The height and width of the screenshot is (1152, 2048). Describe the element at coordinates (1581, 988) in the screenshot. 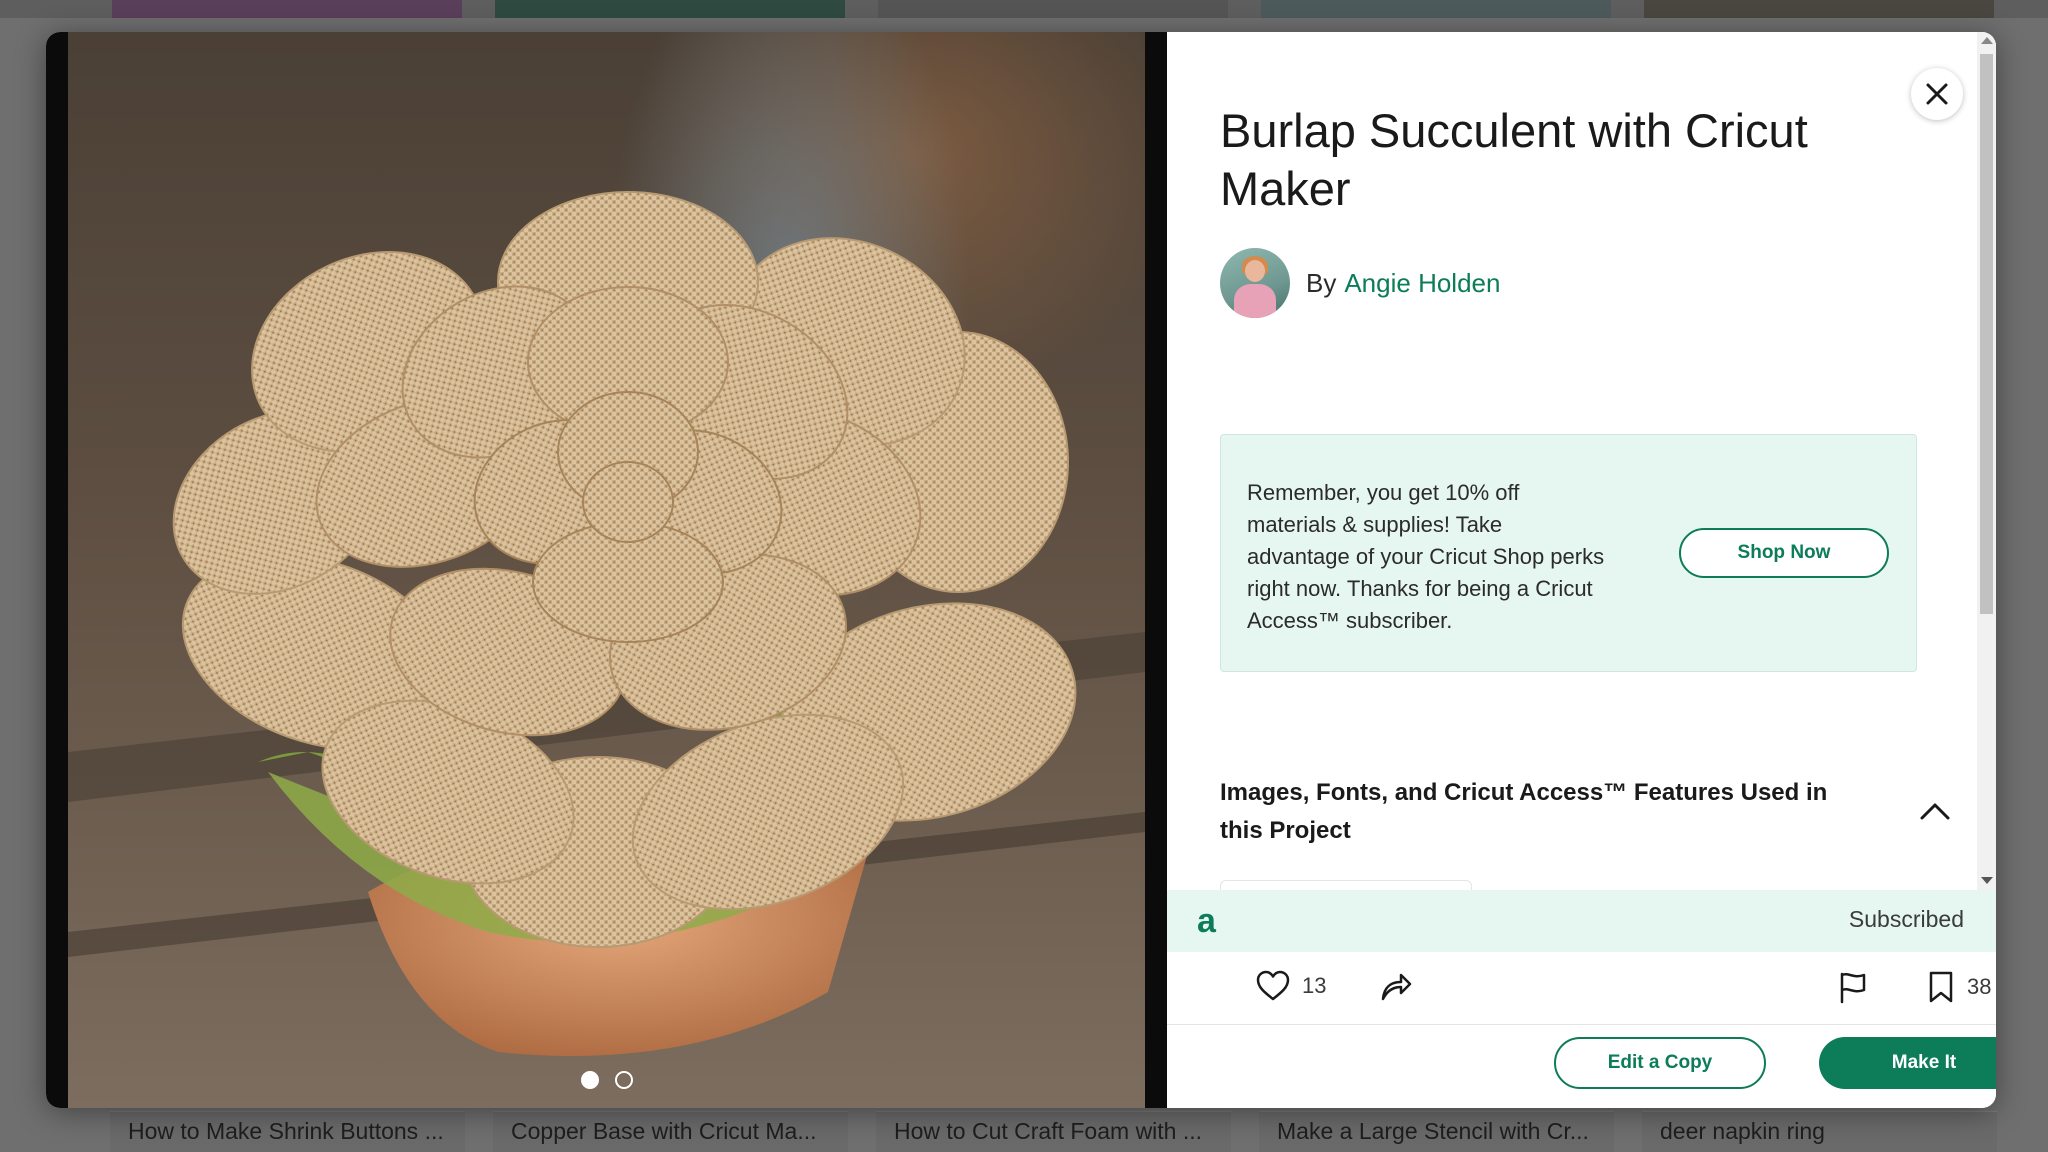

I see `action-bar: 13 38` at that location.